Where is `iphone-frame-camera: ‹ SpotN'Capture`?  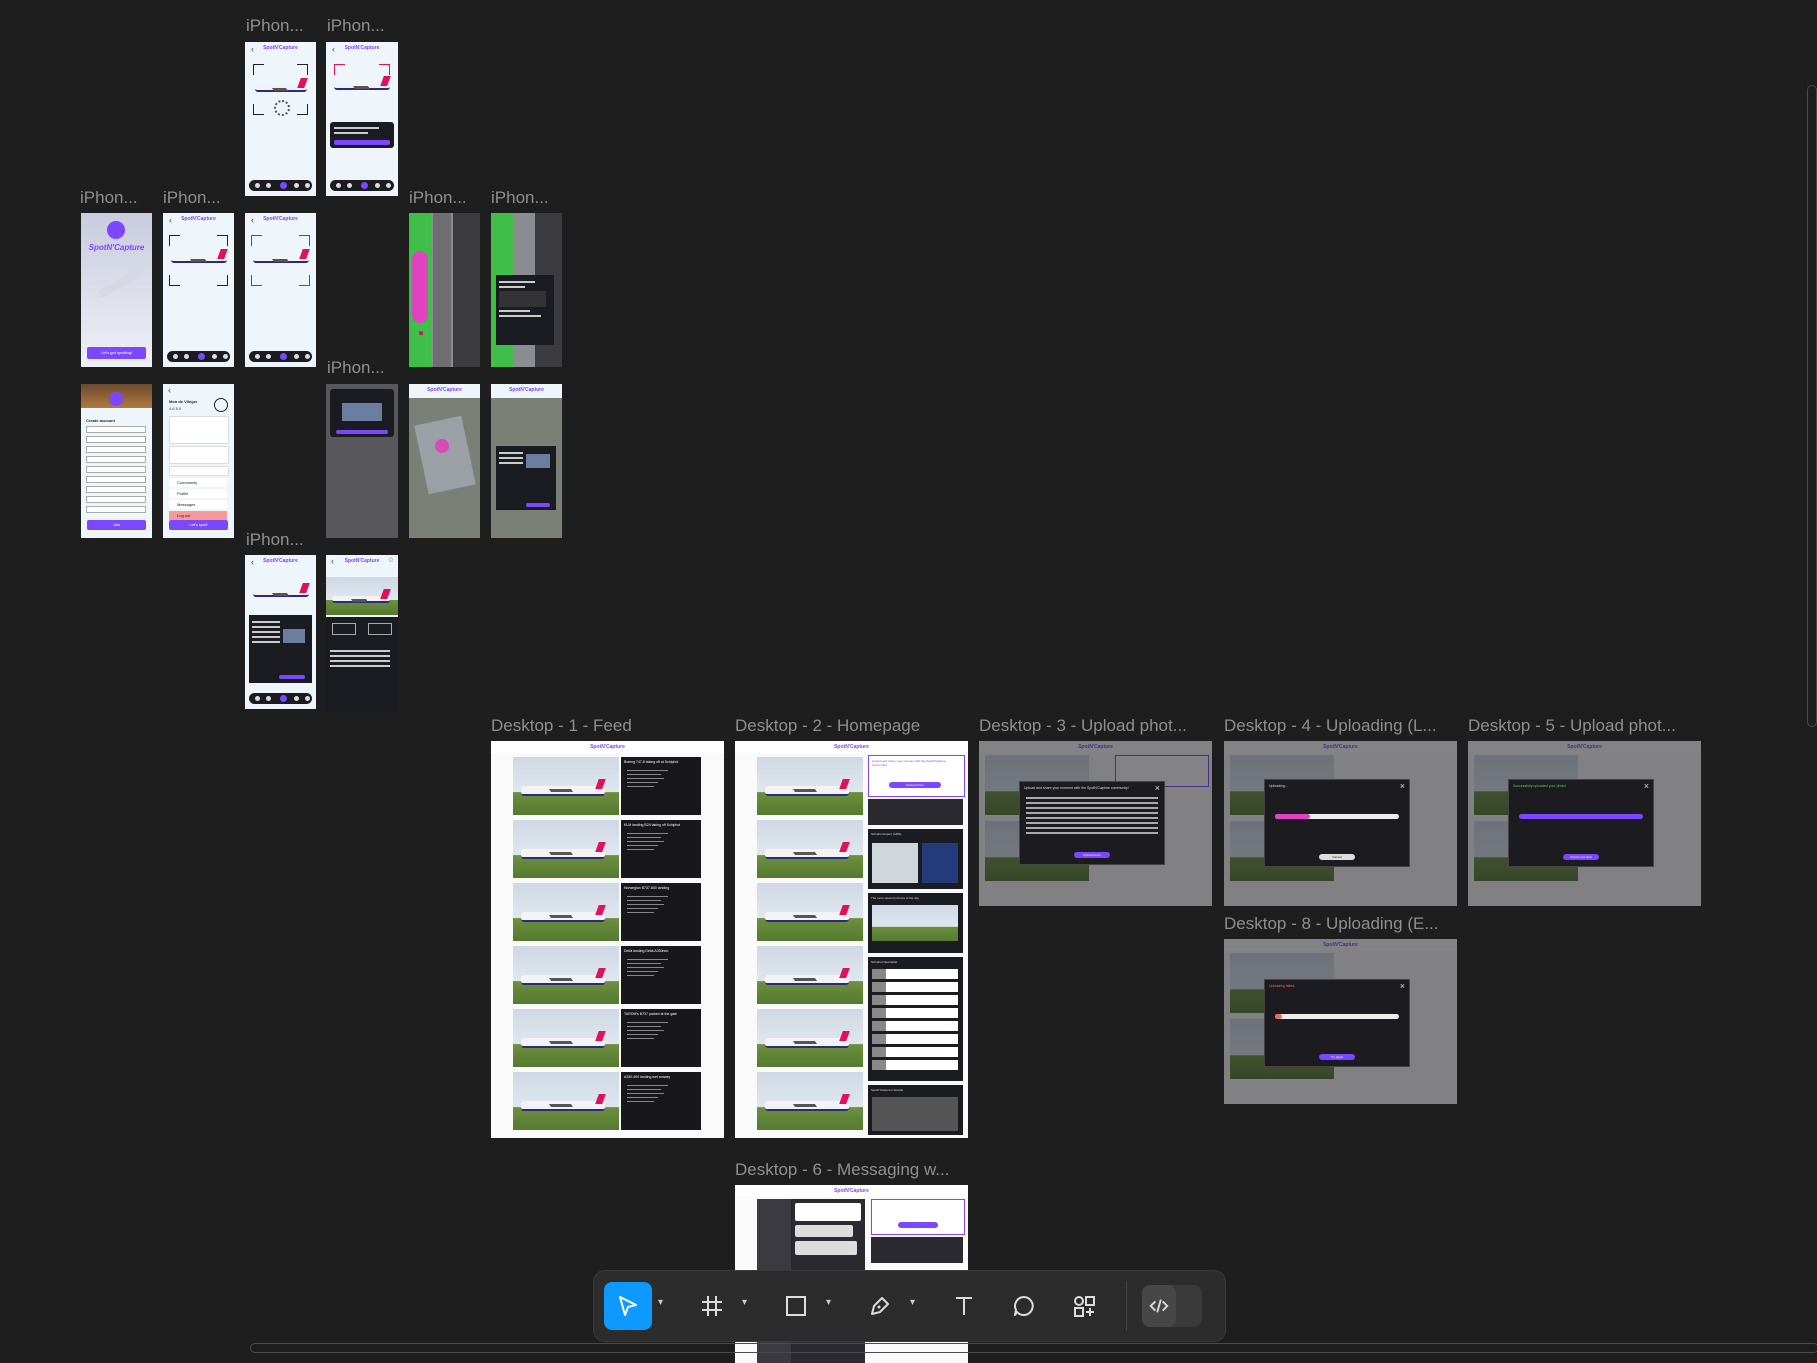 iphone-frame-camera: ‹ SpotN'Capture is located at coordinates (198, 290).